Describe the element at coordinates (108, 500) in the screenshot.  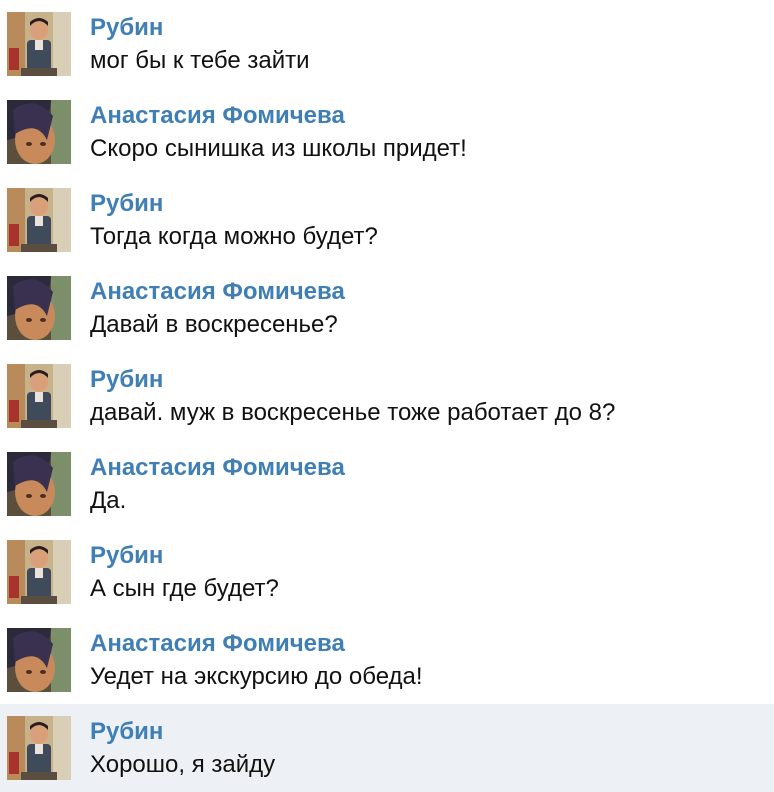
I see `message-text: Да.` at that location.